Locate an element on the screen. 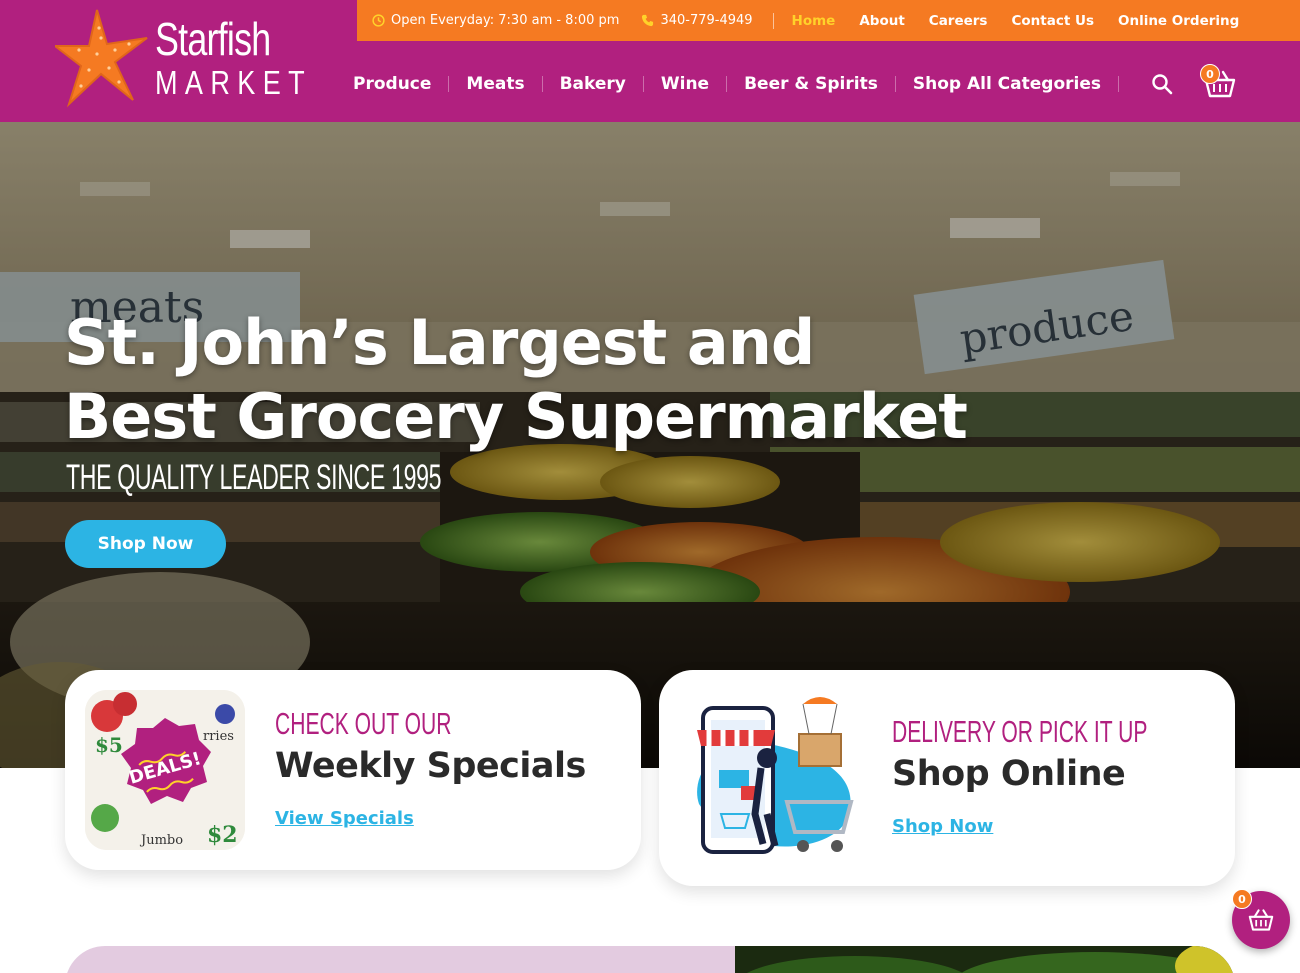 The width and height of the screenshot is (1300, 973). floating-cart-count: 0 is located at coordinates (1242, 899).